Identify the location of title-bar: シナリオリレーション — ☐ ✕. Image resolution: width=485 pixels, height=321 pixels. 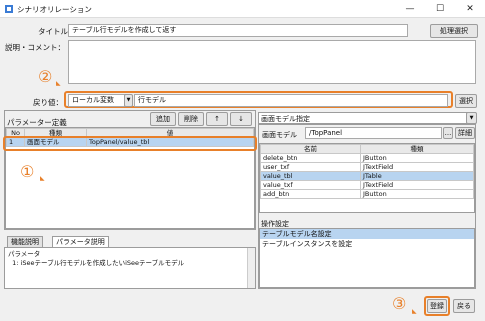
(242, 9).